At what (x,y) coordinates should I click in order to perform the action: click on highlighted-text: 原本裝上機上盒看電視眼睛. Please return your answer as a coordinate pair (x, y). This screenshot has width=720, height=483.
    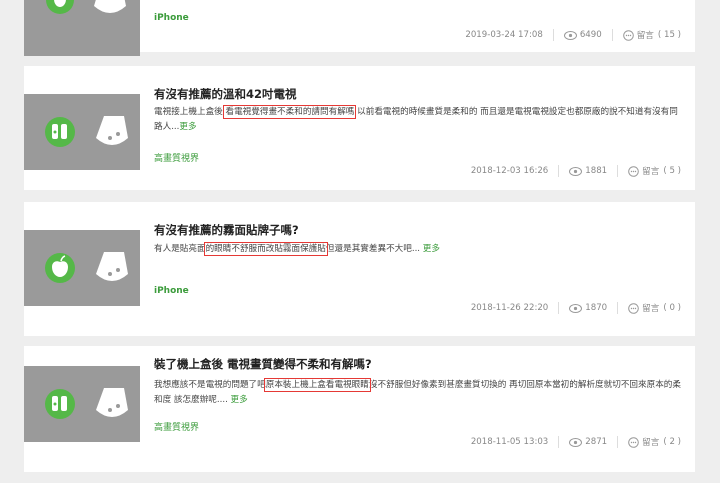
    Looking at the image, I should click on (317, 385).